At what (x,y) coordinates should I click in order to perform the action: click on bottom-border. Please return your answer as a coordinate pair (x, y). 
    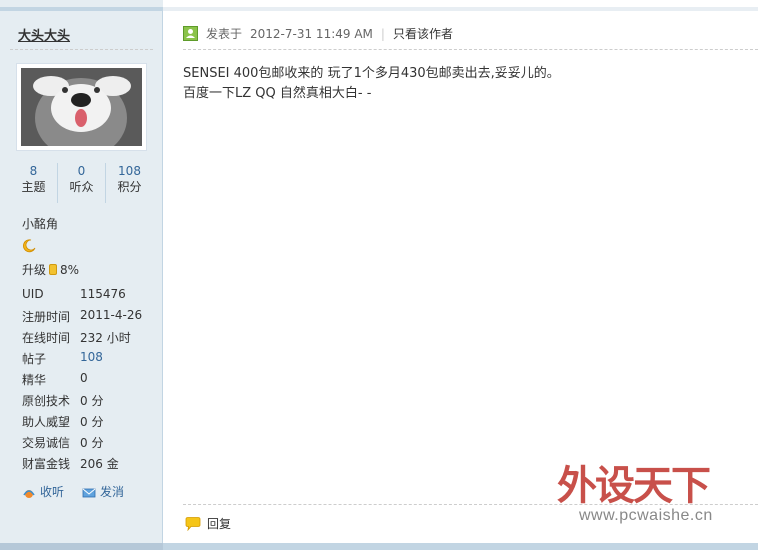
    Looking at the image, I should click on (379, 546).